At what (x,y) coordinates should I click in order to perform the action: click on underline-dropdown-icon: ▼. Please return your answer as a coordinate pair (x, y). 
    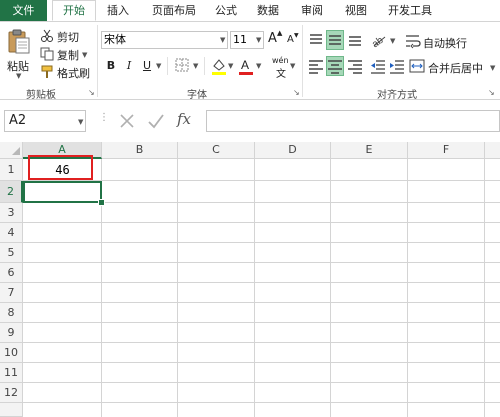
    Looking at the image, I should click on (158, 66).